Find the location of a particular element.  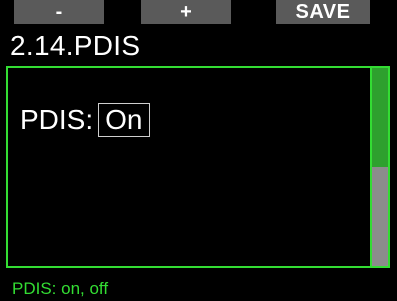

scrollbar is located at coordinates (379, 167).